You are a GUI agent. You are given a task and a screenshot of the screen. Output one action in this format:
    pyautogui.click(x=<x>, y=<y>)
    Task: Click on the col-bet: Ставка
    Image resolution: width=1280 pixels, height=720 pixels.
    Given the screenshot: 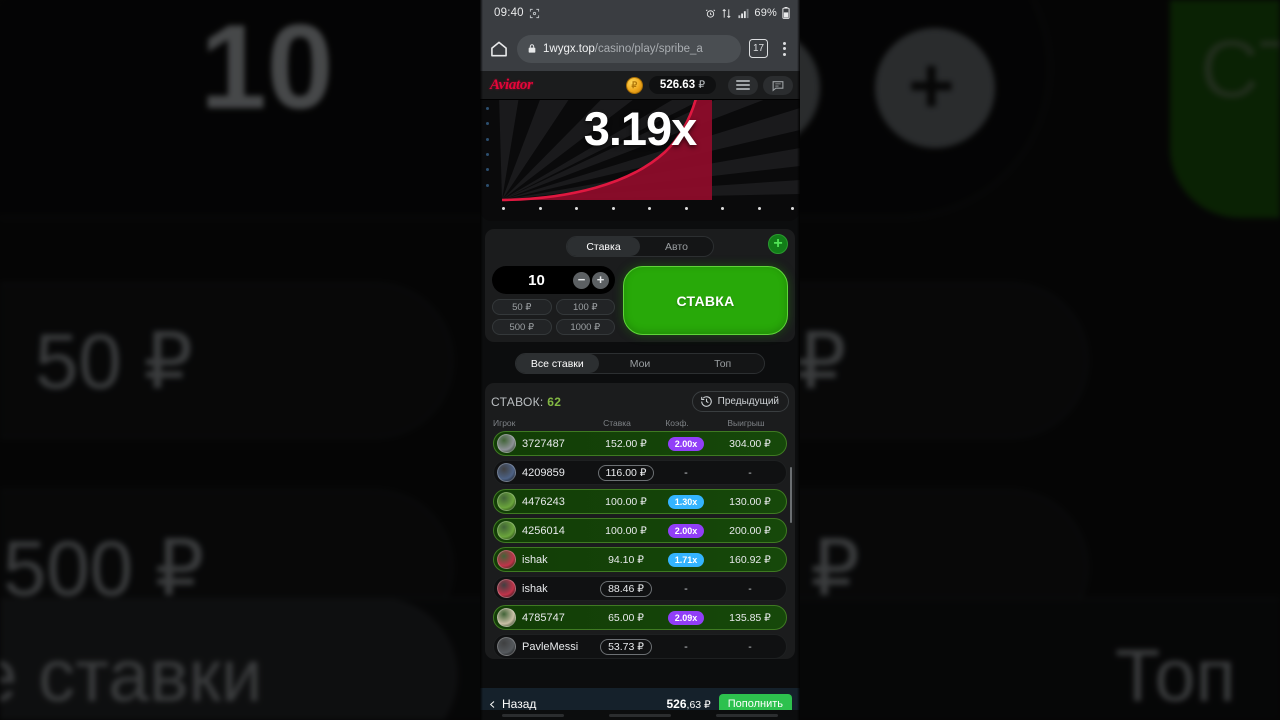 What is the action you would take?
    pyautogui.click(x=617, y=423)
    